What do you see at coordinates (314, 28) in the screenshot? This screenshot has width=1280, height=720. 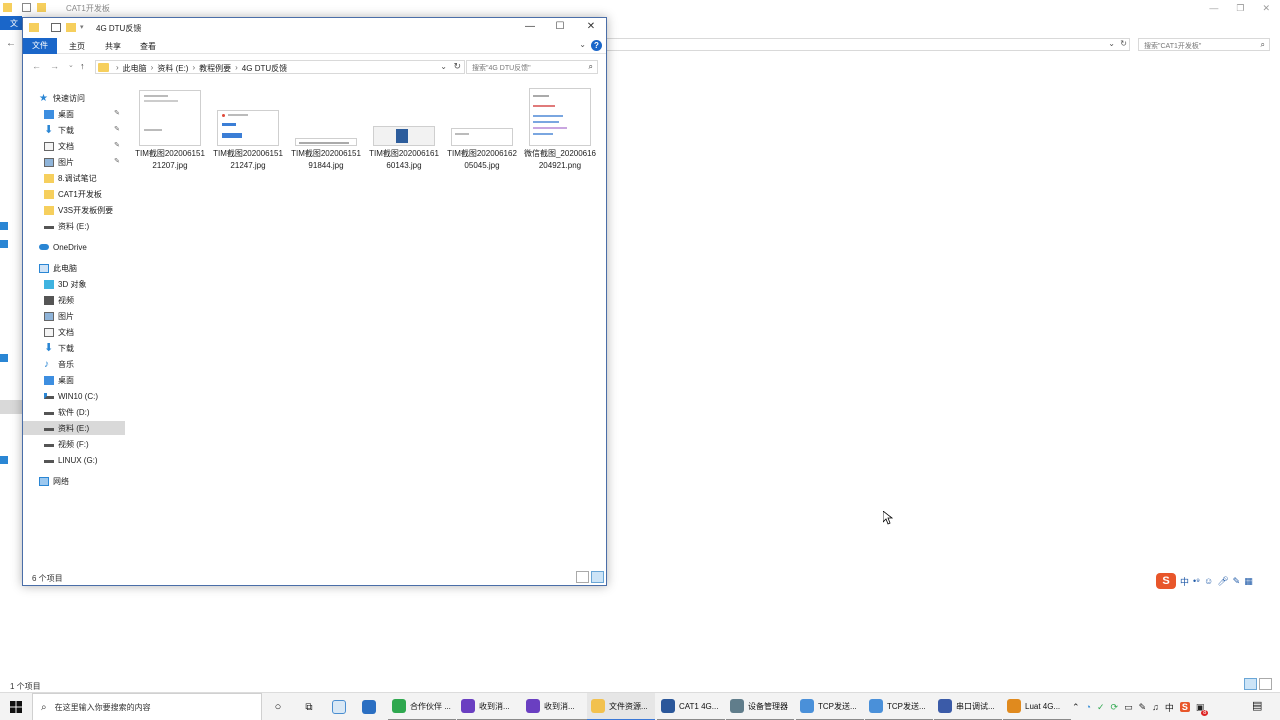 I see `window-titlebar: ▾ 4G DTU反馈 — ☐ ✕` at bounding box center [314, 28].